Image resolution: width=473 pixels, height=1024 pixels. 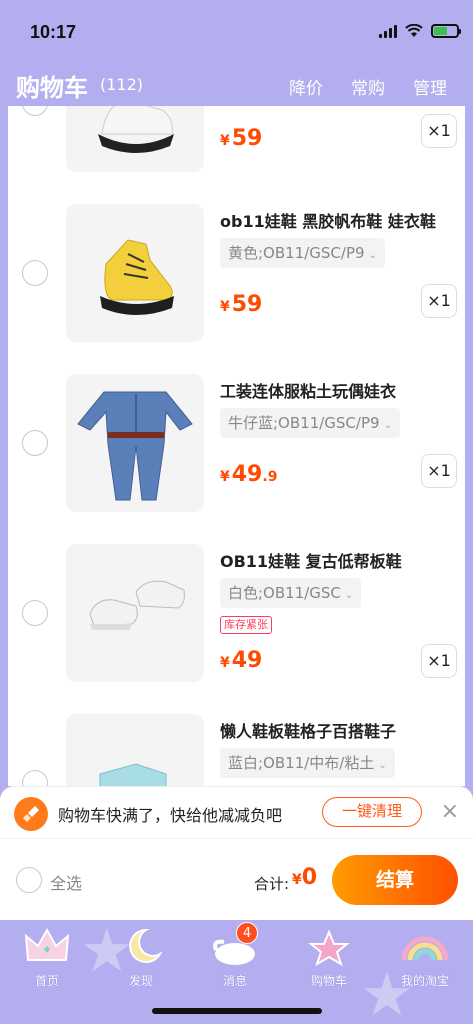 I want to click on item-sku-selector: 牛仔蓝;OB11/GSC/P9 ⌄, so click(x=310, y=423).